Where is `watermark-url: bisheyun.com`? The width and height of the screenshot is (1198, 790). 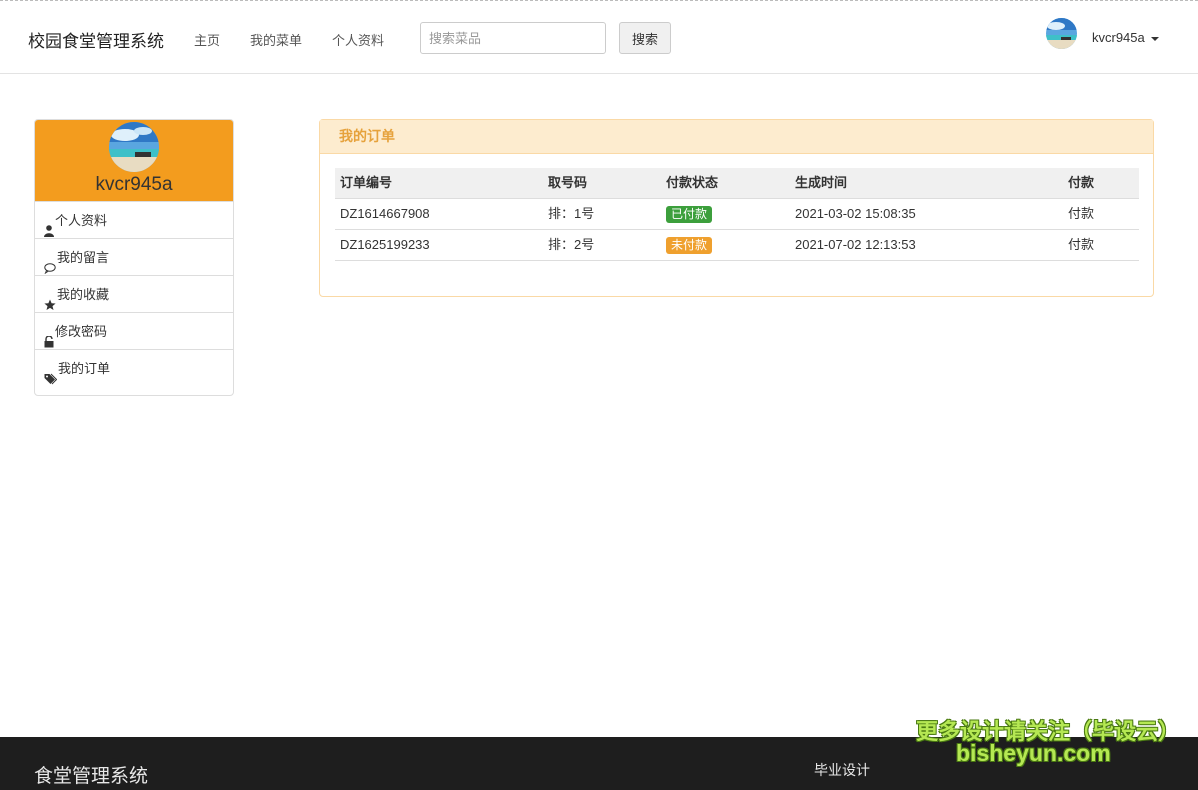 watermark-url: bisheyun.com is located at coordinates (1033, 753).